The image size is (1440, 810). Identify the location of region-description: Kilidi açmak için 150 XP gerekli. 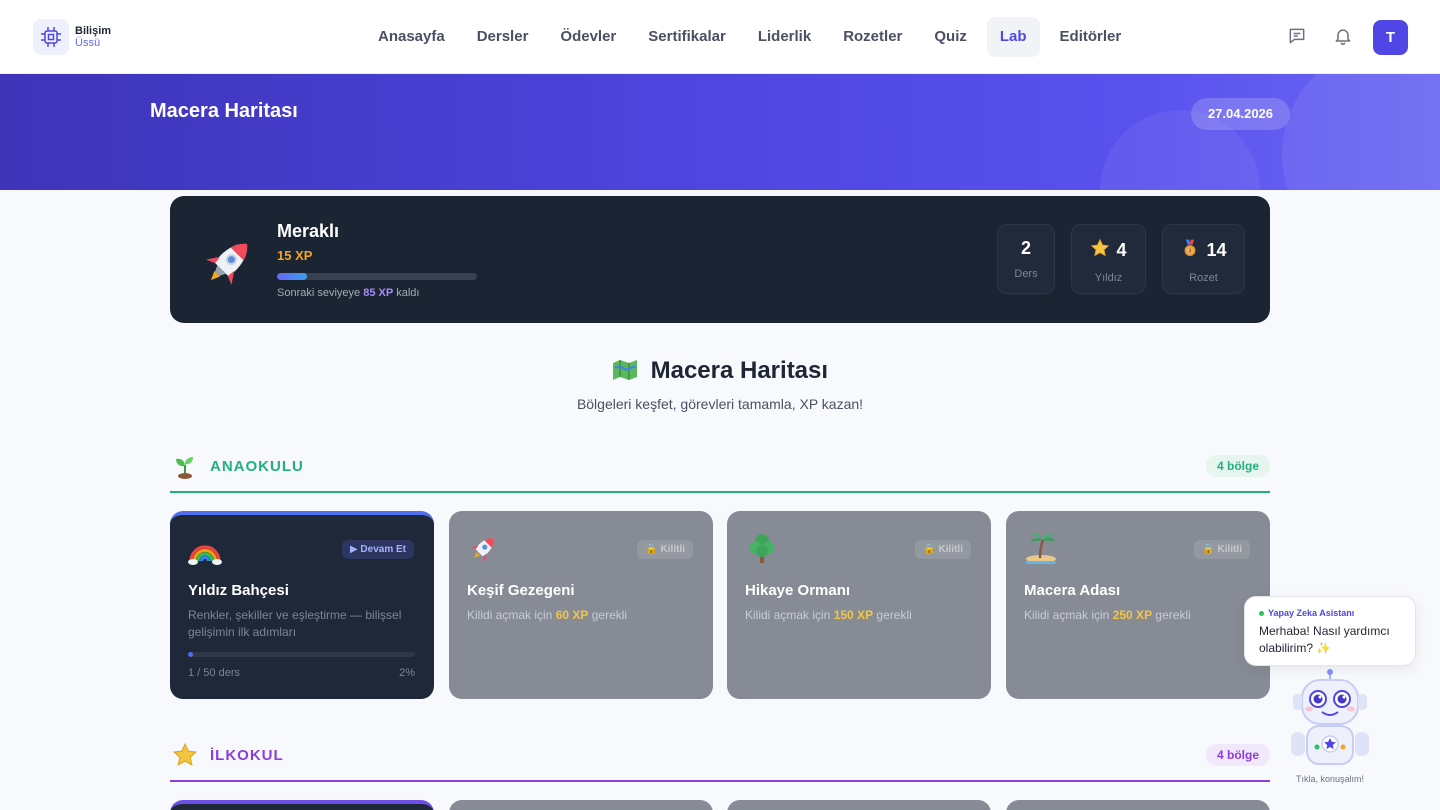
(860, 615).